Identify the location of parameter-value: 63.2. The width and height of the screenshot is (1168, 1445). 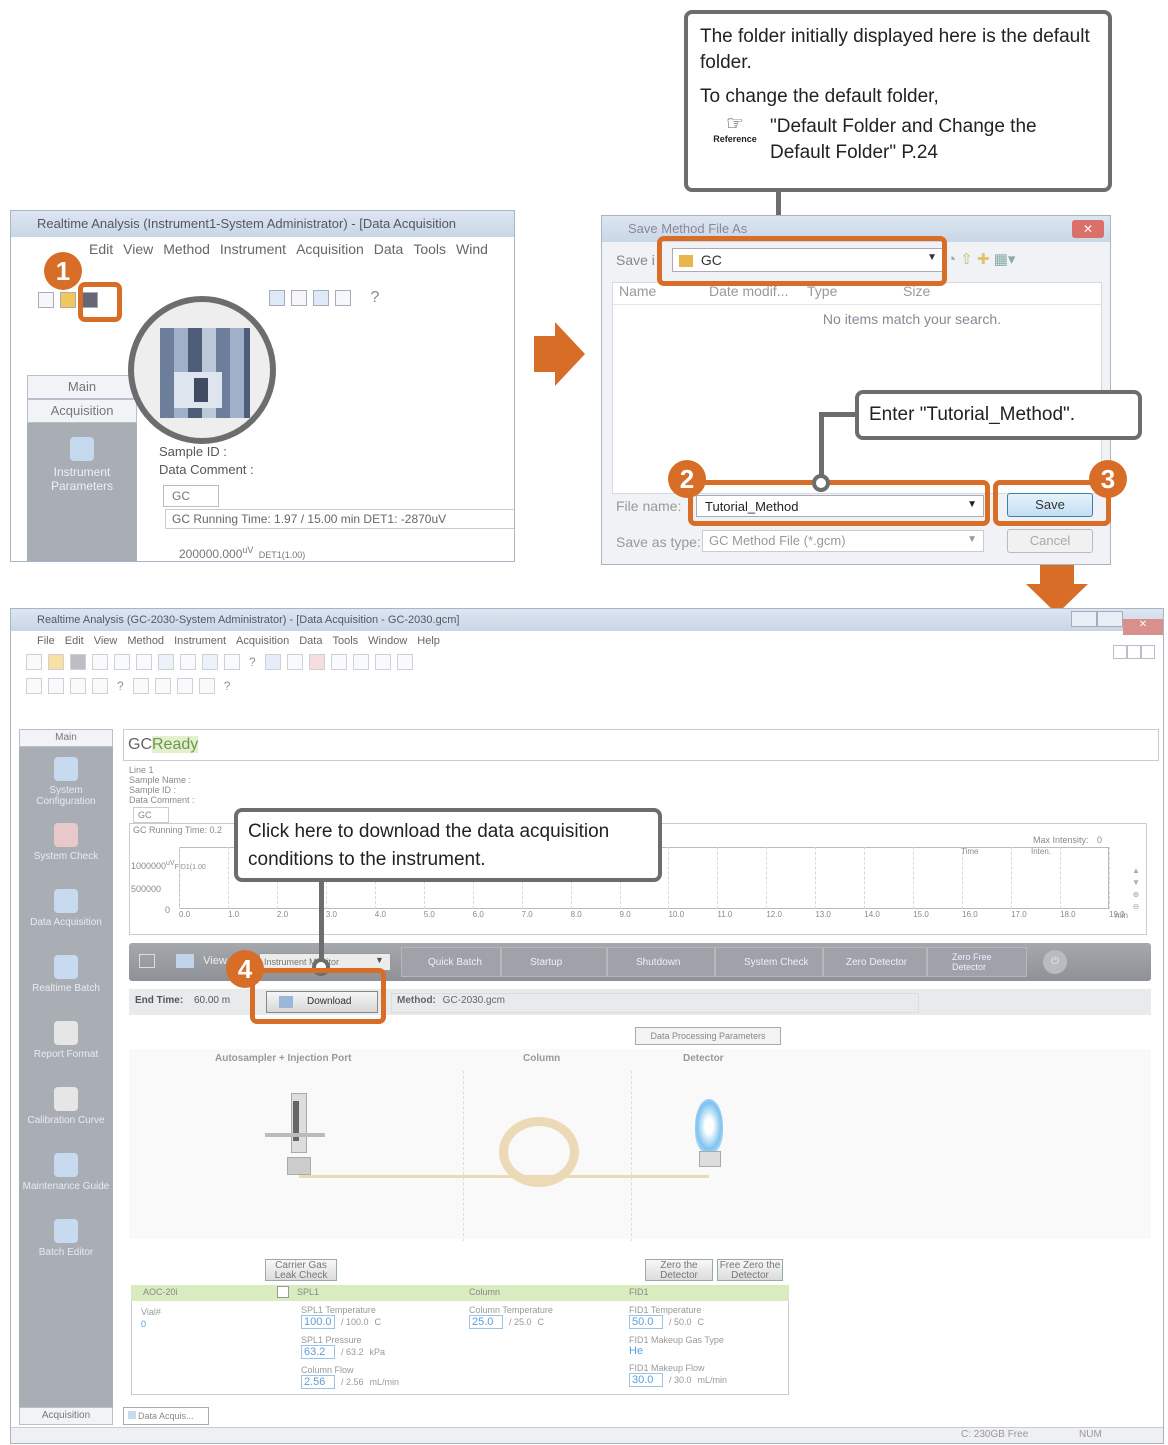
(318, 1352).